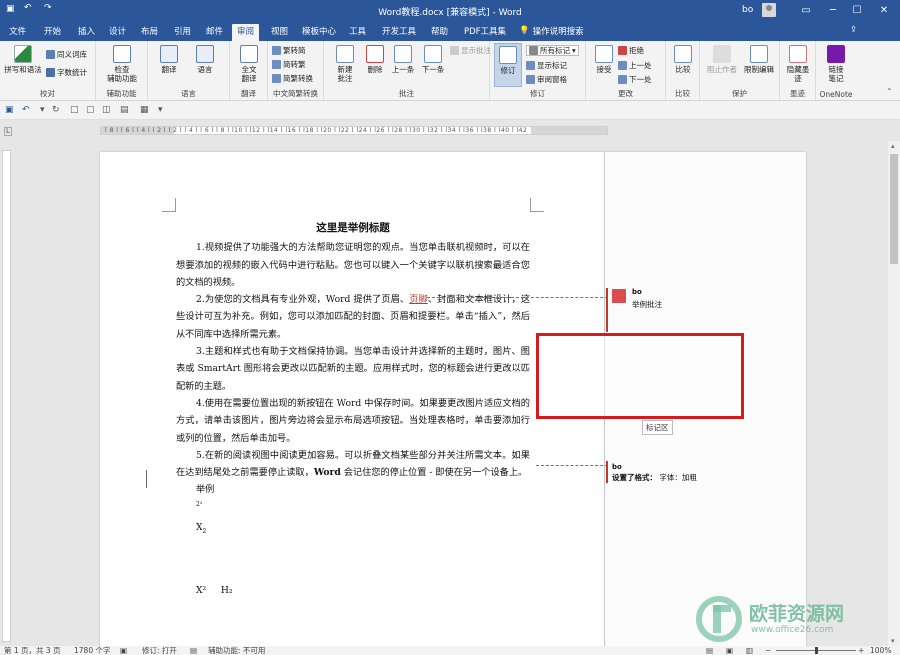  Describe the element at coordinates (182, 31) in the screenshot. I see `tab-references: 引用` at that location.